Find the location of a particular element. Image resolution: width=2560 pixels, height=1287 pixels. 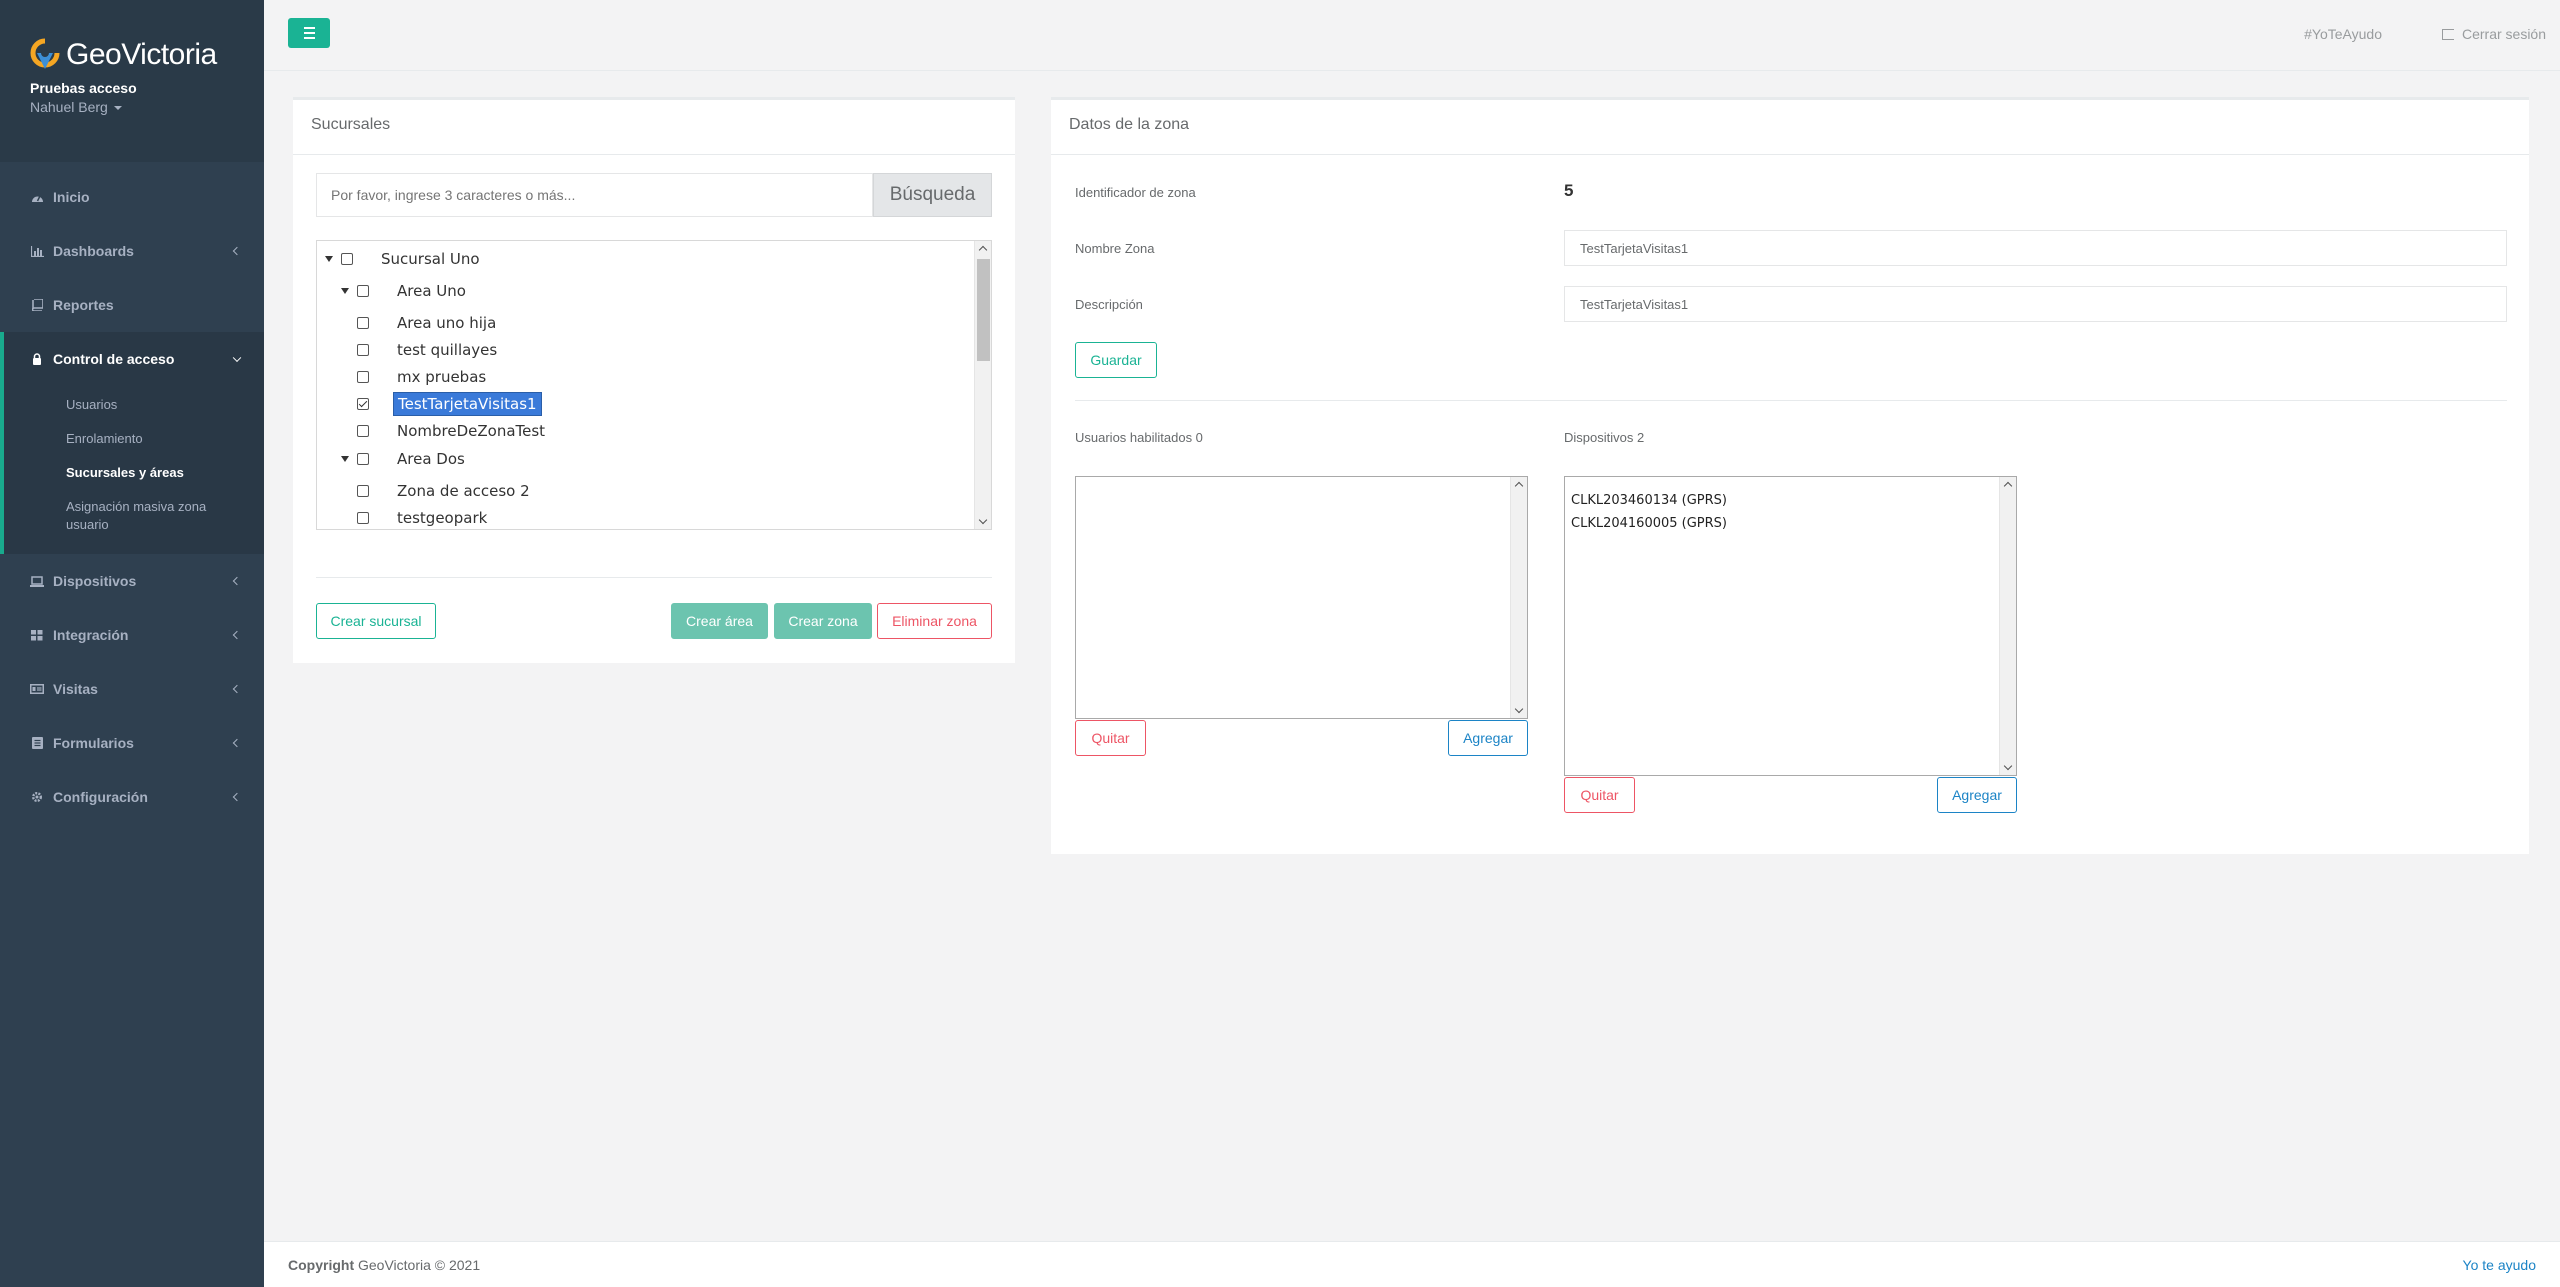

footer-help-link: Yo te ayudo is located at coordinates (2499, 1265).